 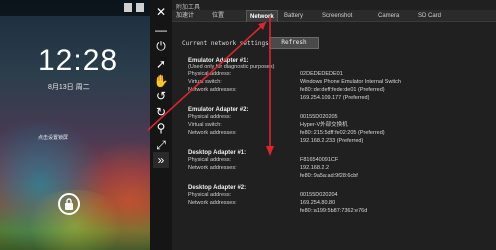 I want to click on adapter-row: Physical address: 02DEDEDEDE01, so click(x=338, y=74).